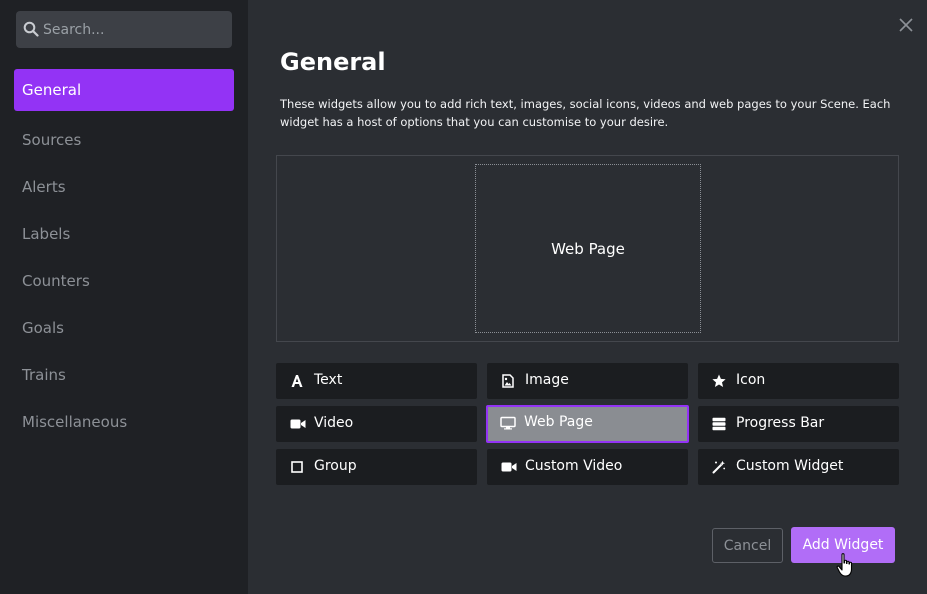 The image size is (927, 594). I want to click on magic-wand-icon, so click(719, 467).